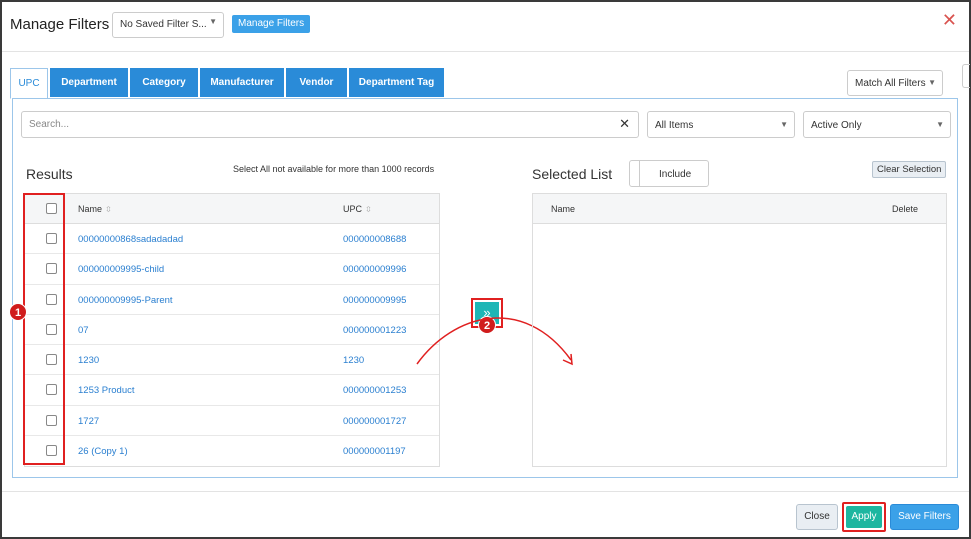  I want to click on modal-title: Manage Filters, so click(60, 24).